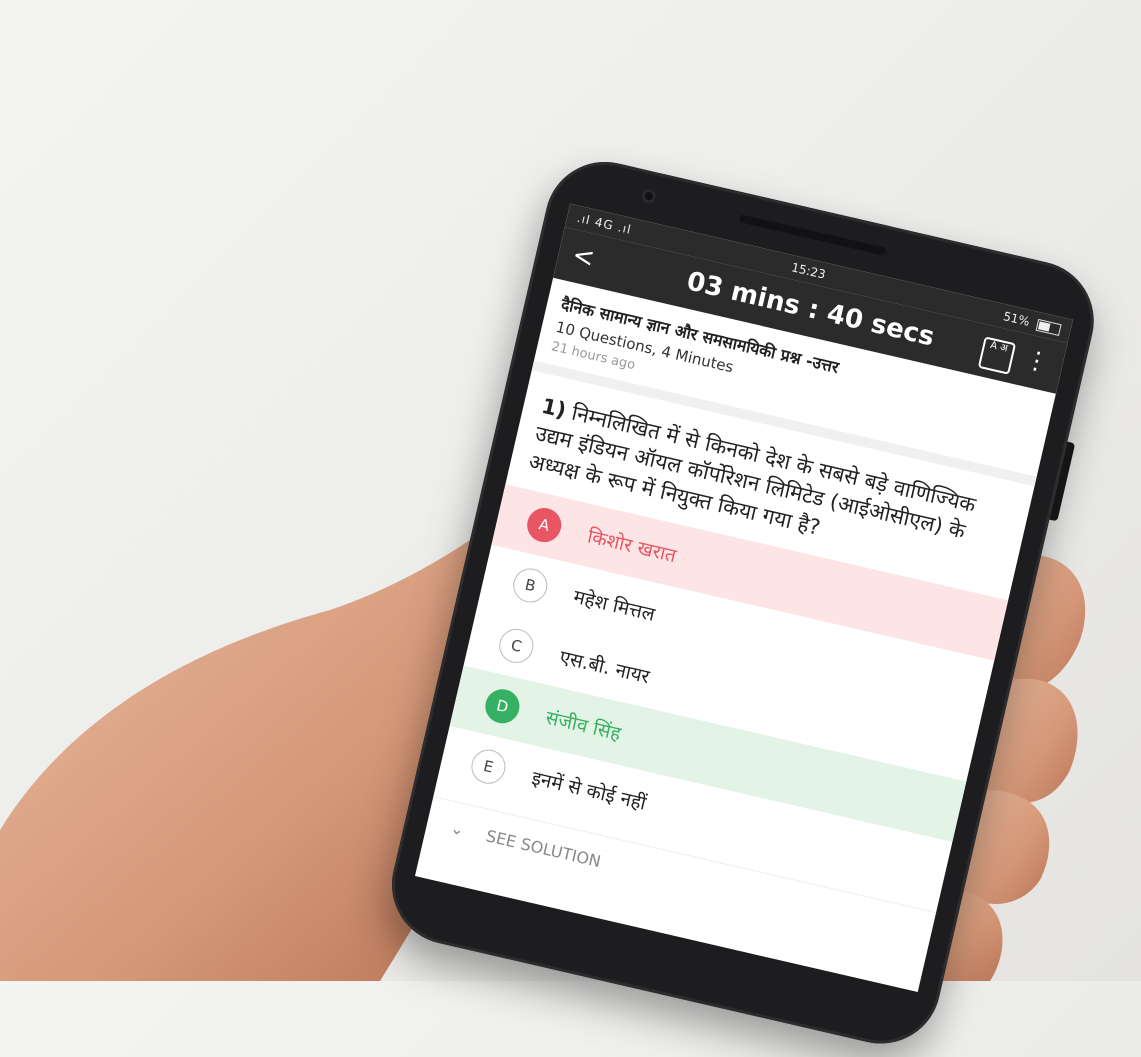 The height and width of the screenshot is (1057, 1141). I want to click on battery-icon, so click(1048, 327).